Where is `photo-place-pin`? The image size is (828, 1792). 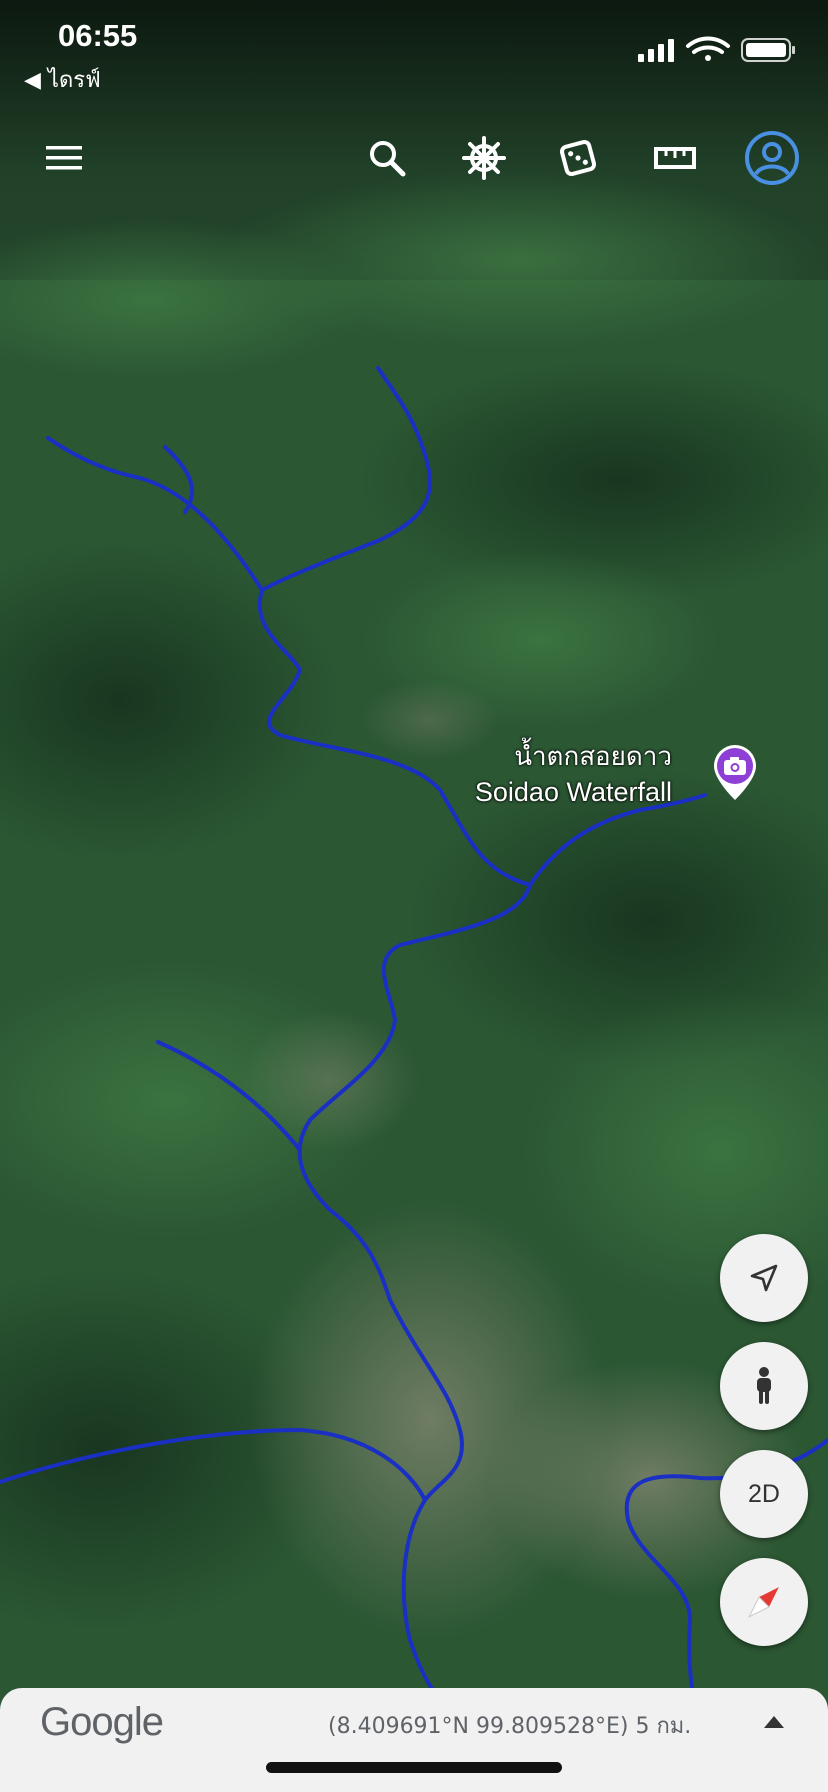
photo-place-pin is located at coordinates (735, 773).